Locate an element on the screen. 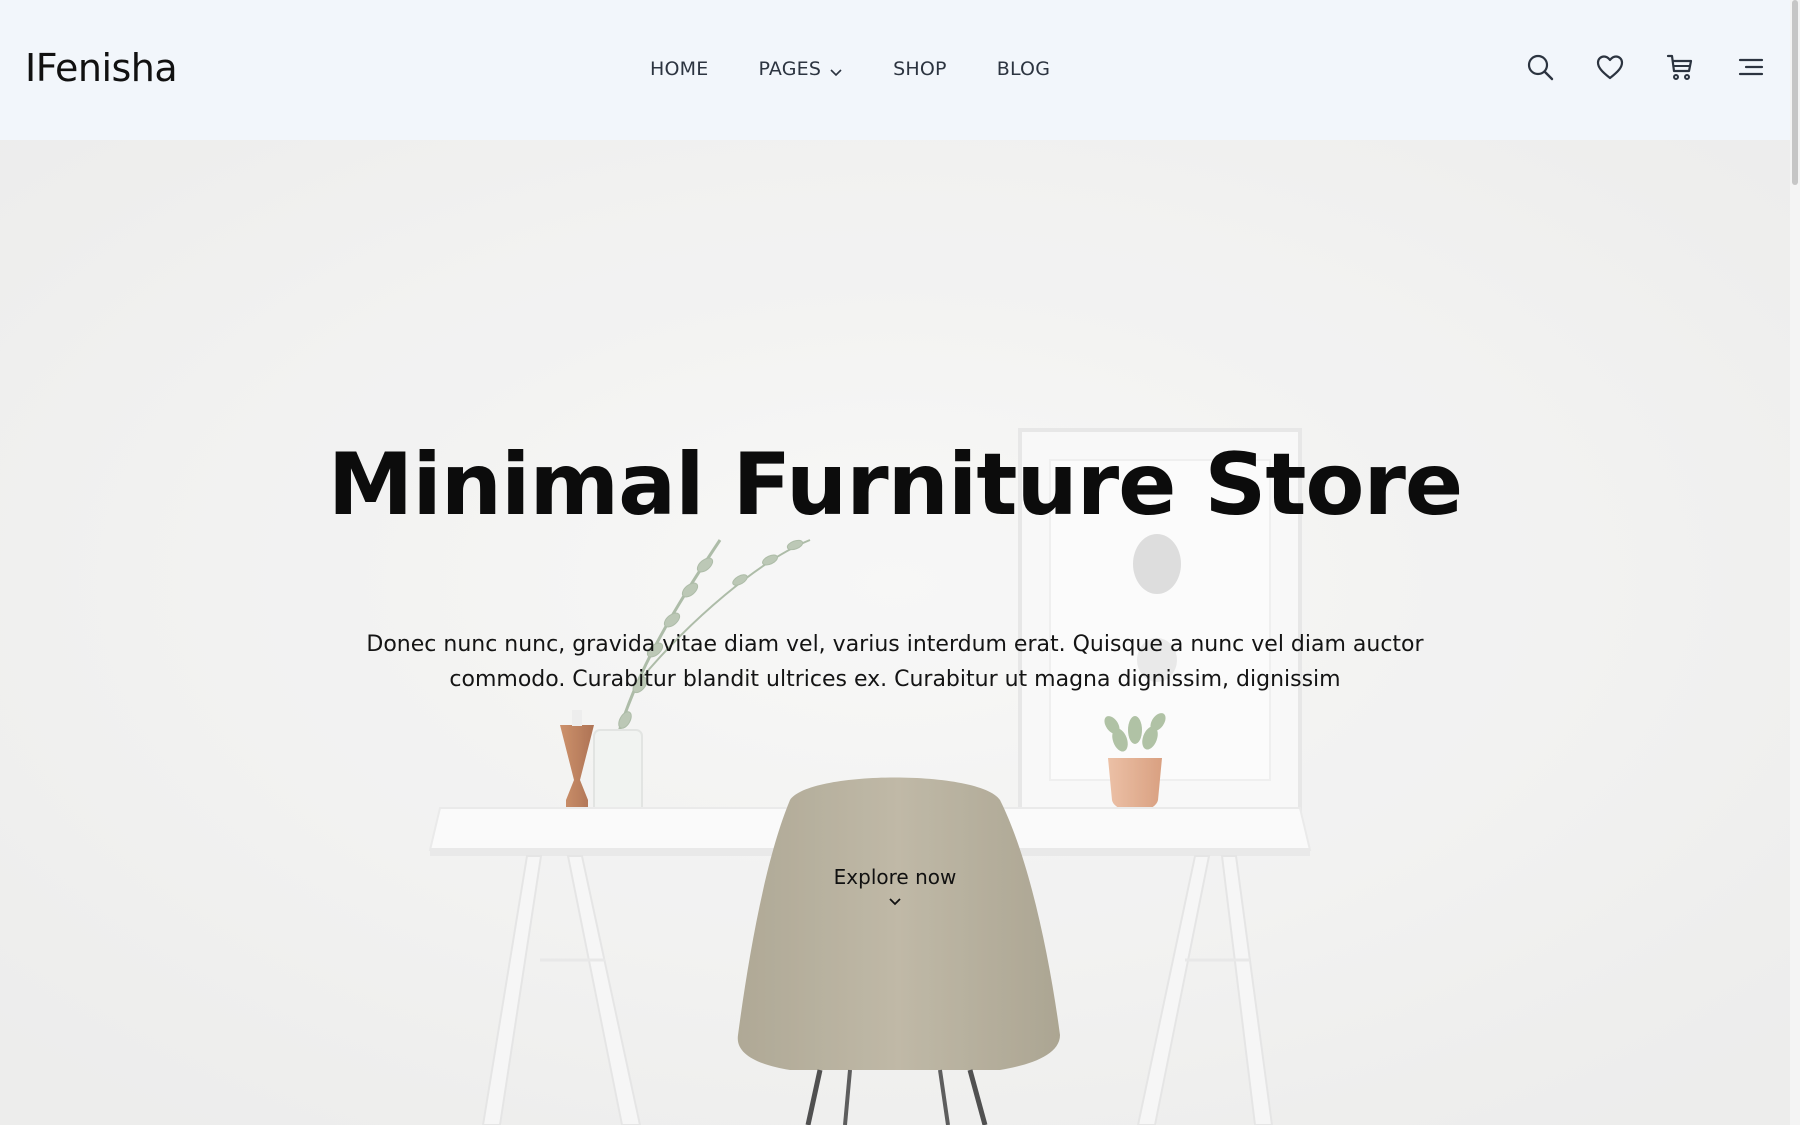 This screenshot has height=1125, width=1800. search-icon is located at coordinates (1540, 67).